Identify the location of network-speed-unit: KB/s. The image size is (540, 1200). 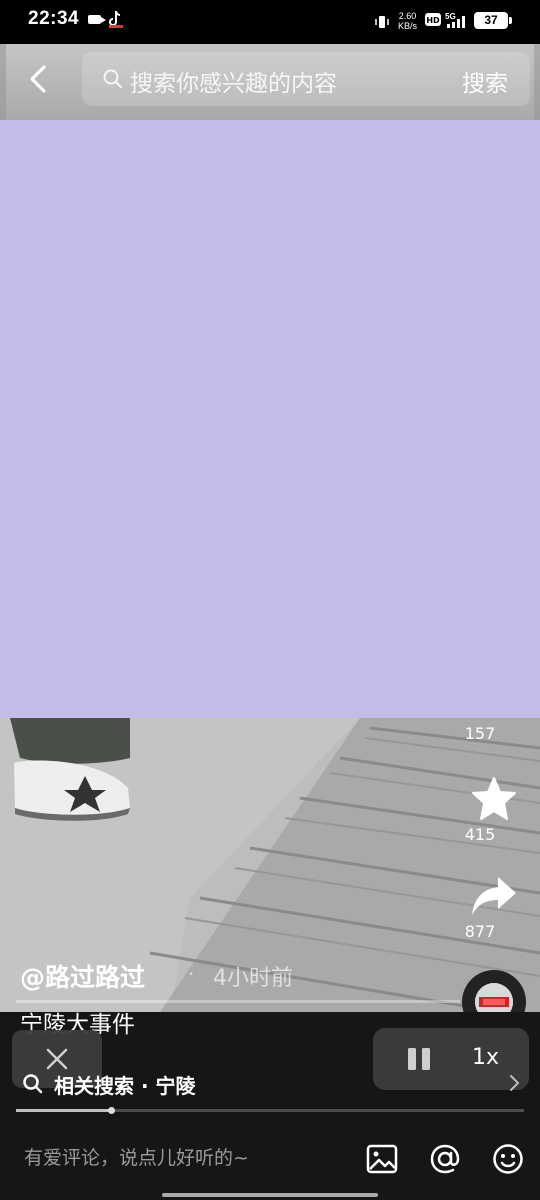
(408, 26).